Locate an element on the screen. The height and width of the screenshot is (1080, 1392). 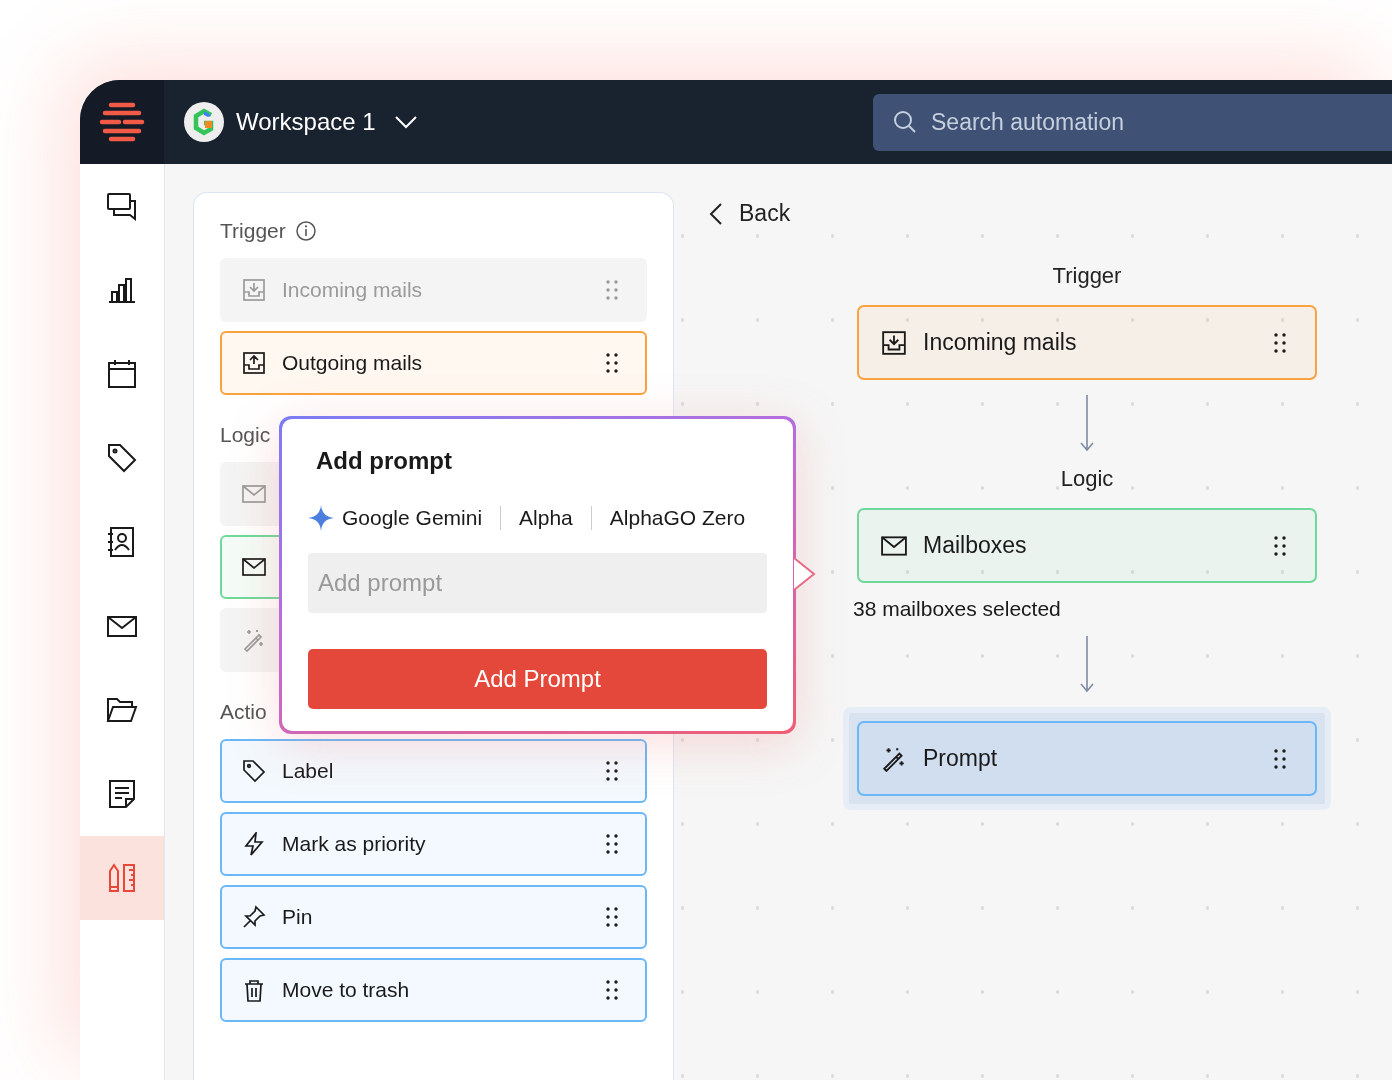
flow-node: Incoming mails is located at coordinates (1087, 342).